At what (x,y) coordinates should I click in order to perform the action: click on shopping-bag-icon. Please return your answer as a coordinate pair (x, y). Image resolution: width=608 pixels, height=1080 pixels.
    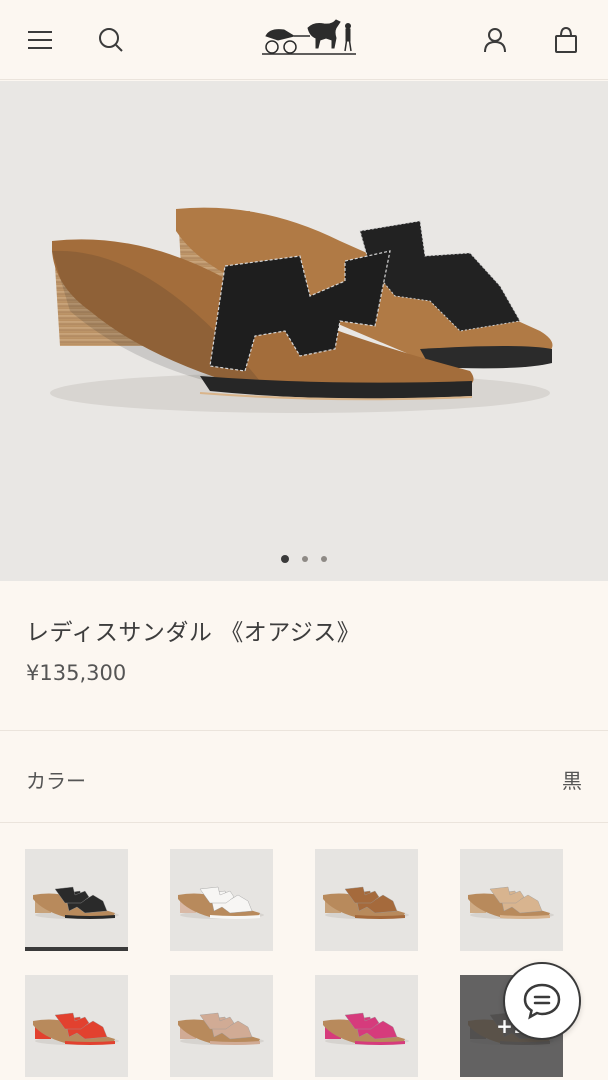
    Looking at the image, I should click on (566, 40).